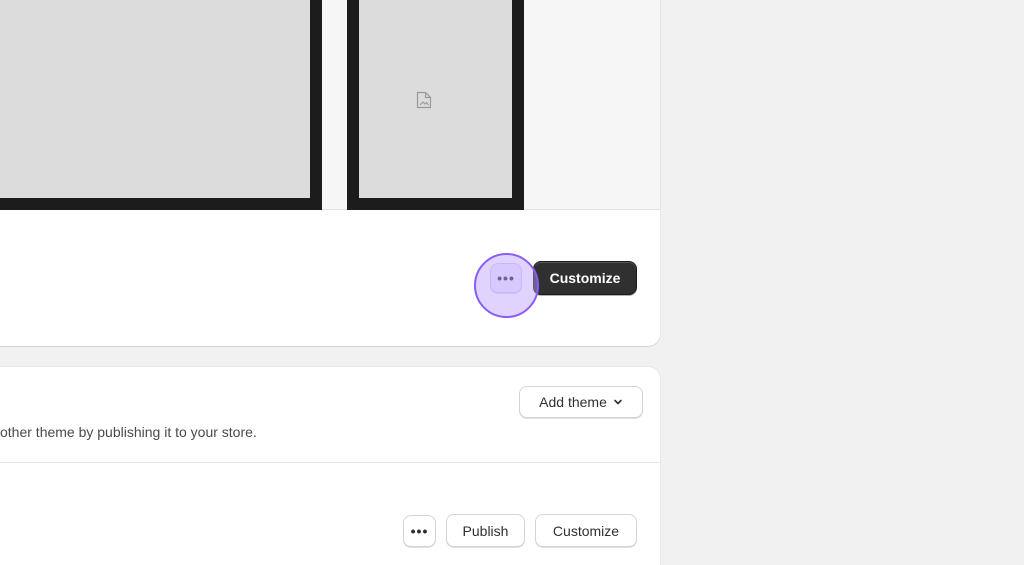  Describe the element at coordinates (424, 100) in the screenshot. I see `image-placeholder-icon` at that location.